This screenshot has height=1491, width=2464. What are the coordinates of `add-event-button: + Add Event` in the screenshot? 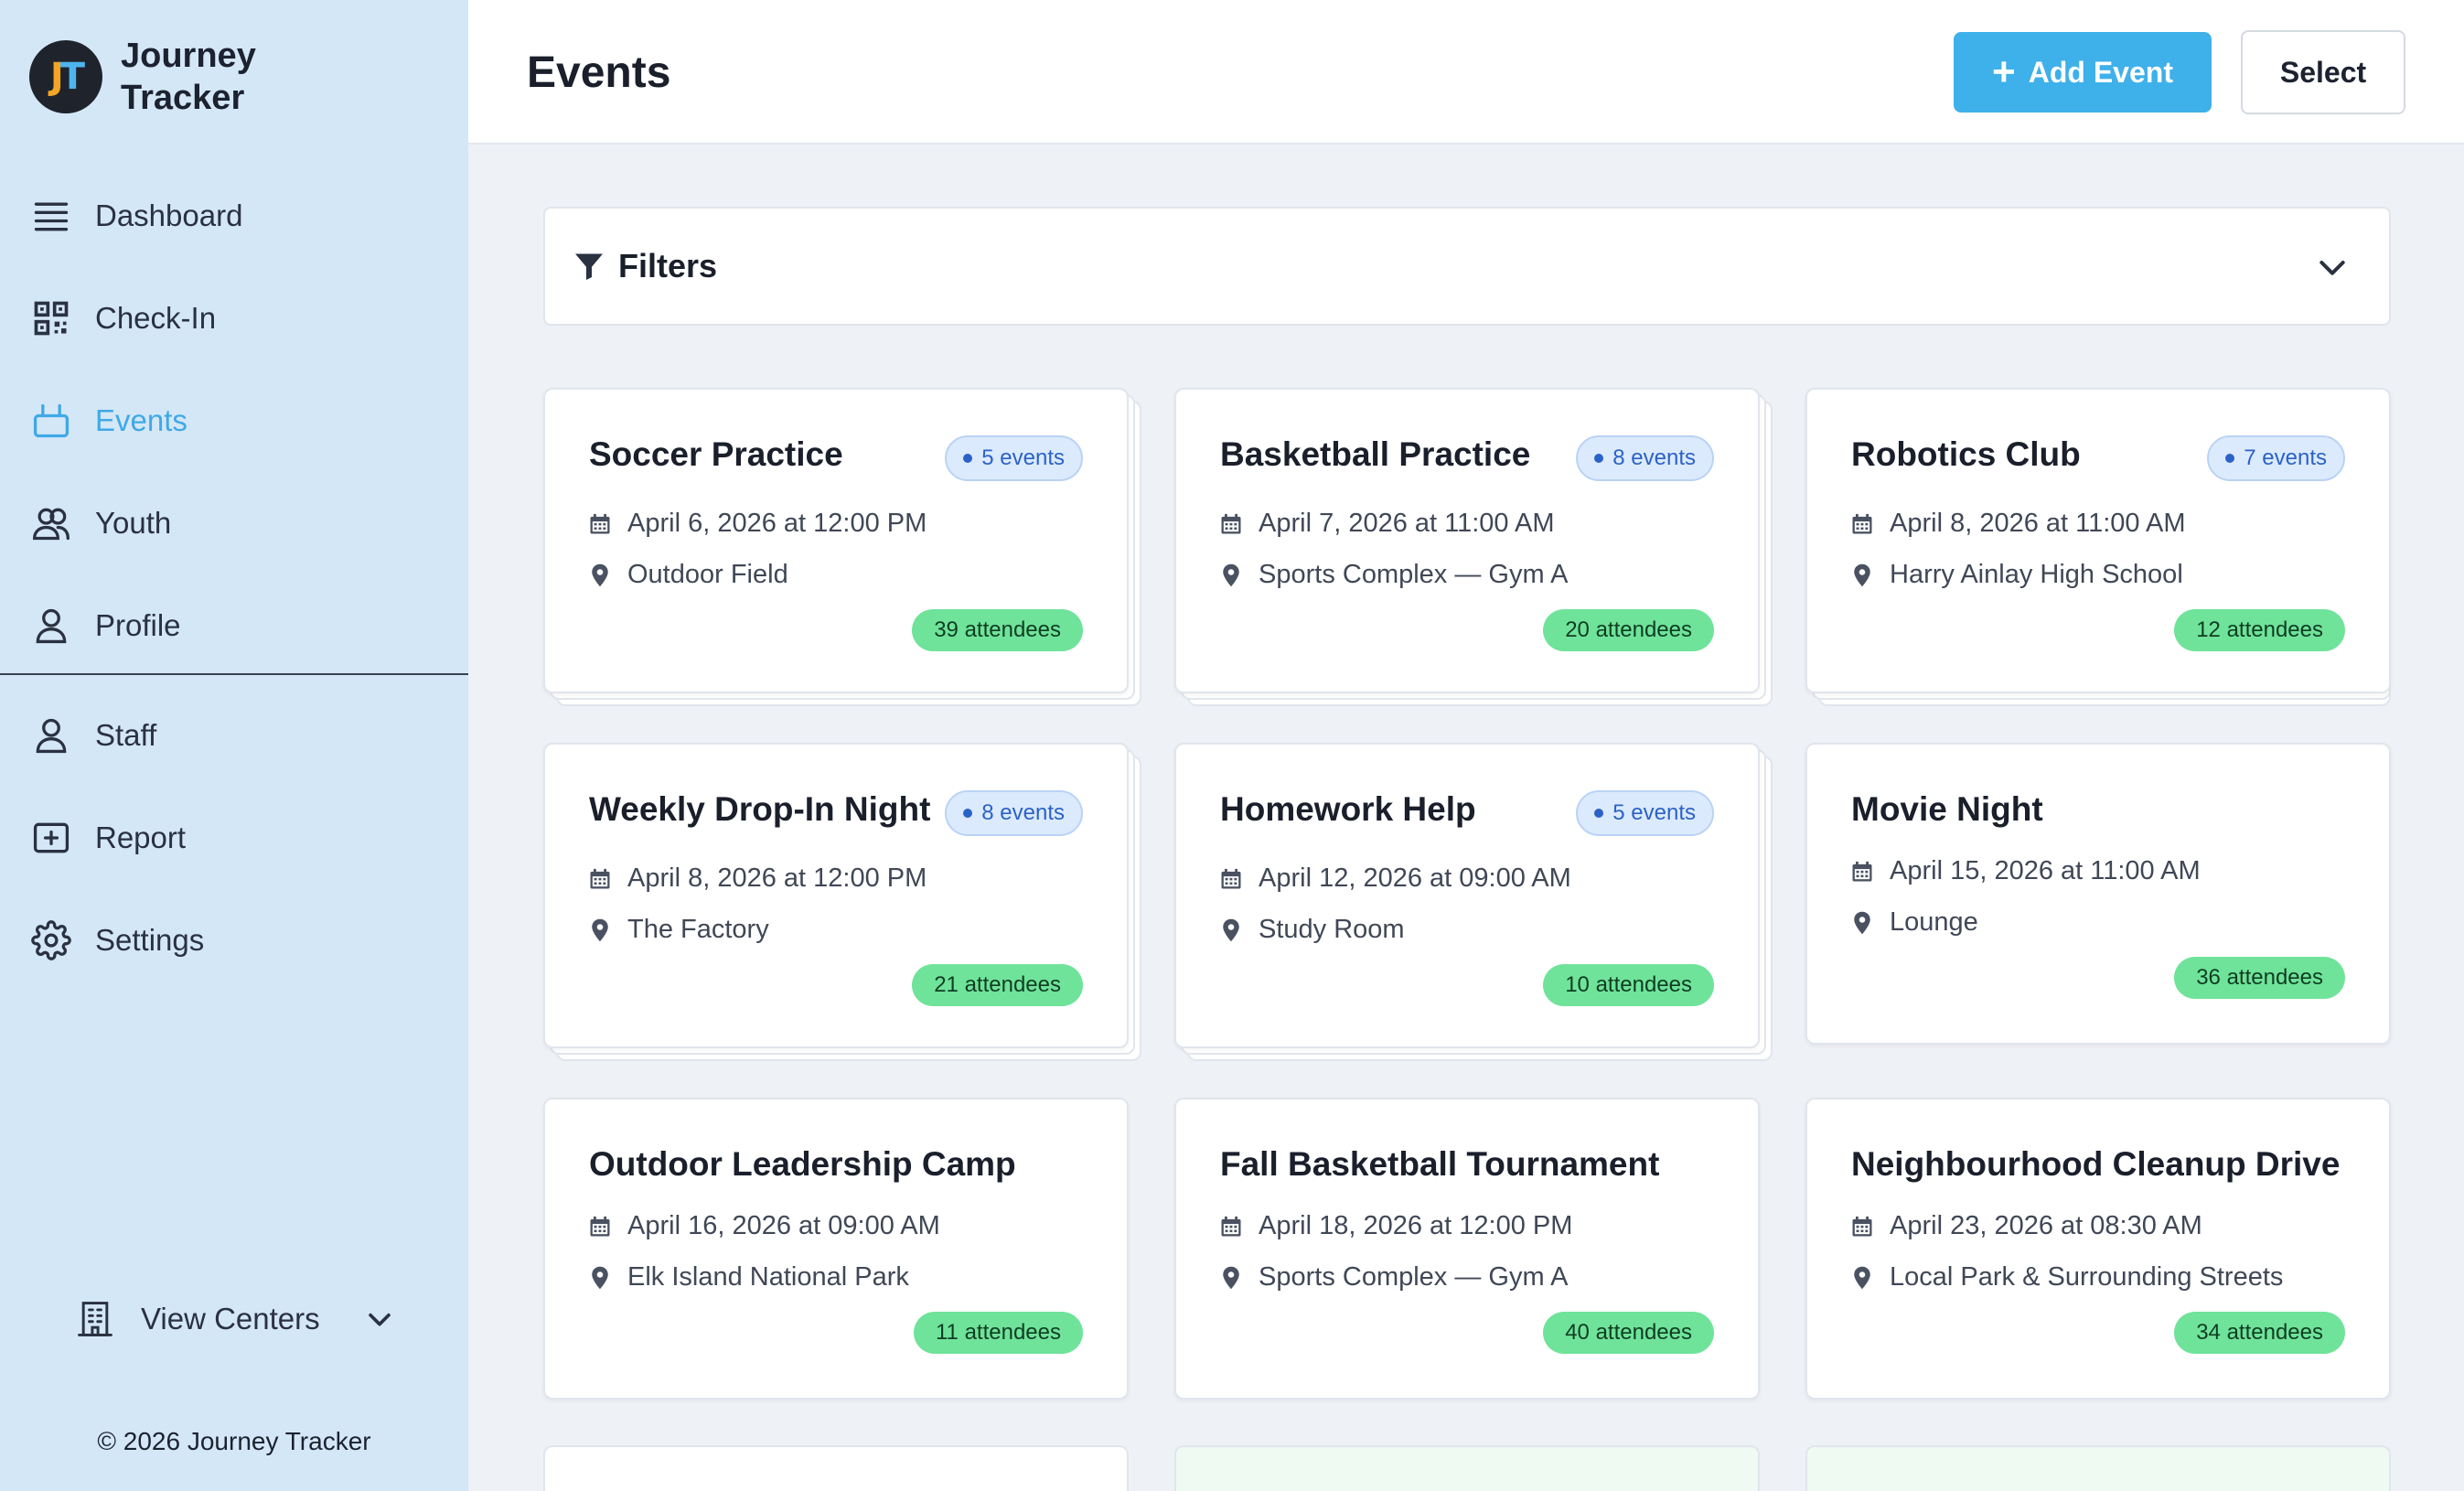 It's located at (2083, 72).